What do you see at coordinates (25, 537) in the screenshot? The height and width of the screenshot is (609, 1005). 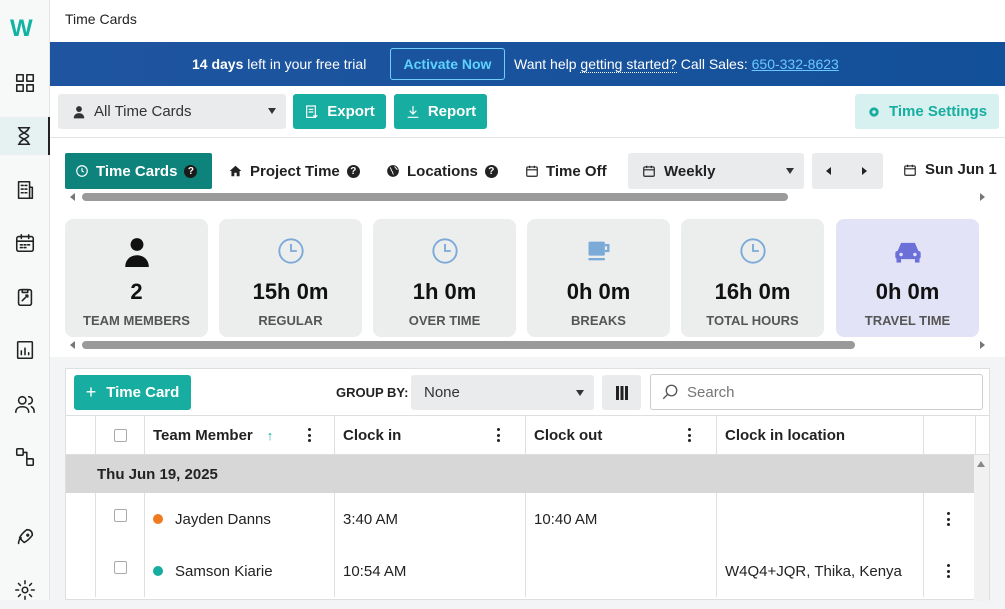 I see `rocket-icon` at bounding box center [25, 537].